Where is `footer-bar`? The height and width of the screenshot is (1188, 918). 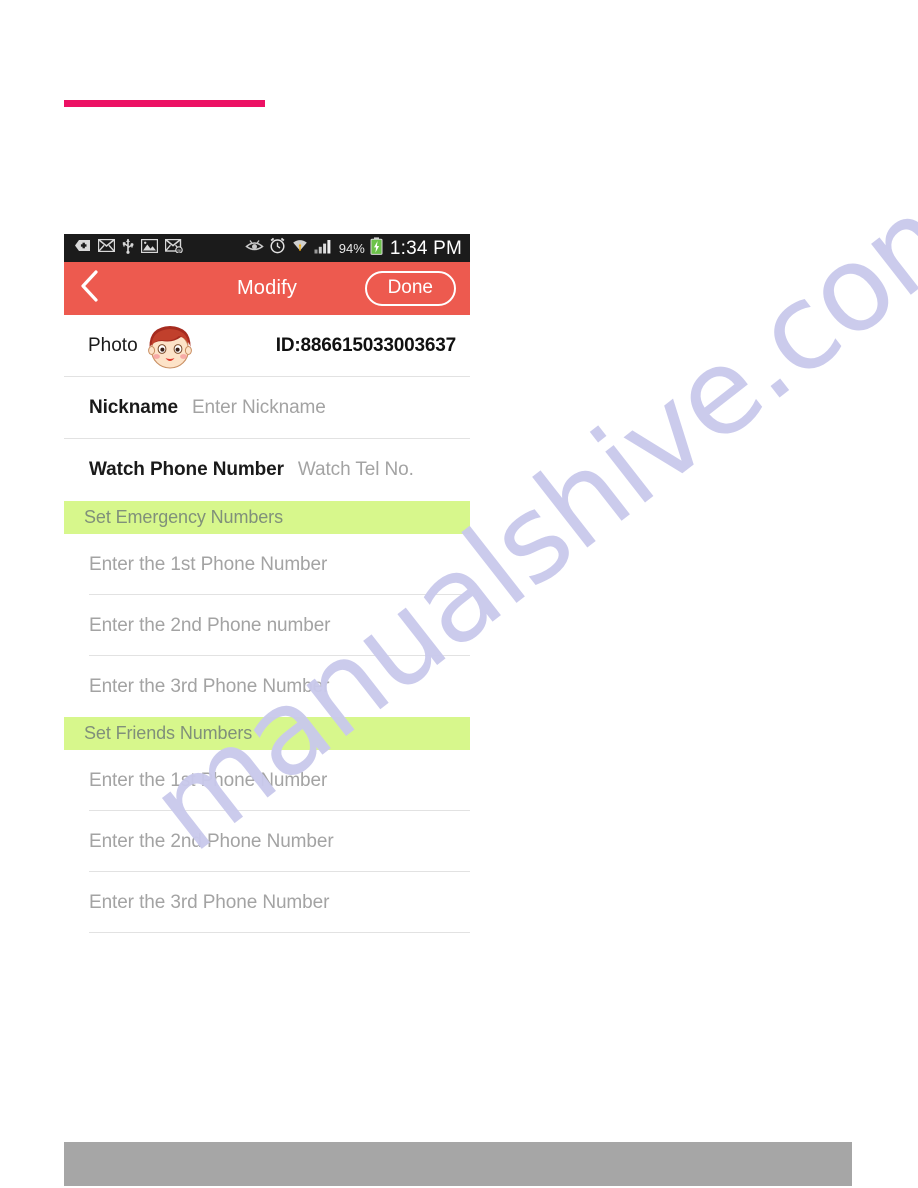 footer-bar is located at coordinates (458, 1164).